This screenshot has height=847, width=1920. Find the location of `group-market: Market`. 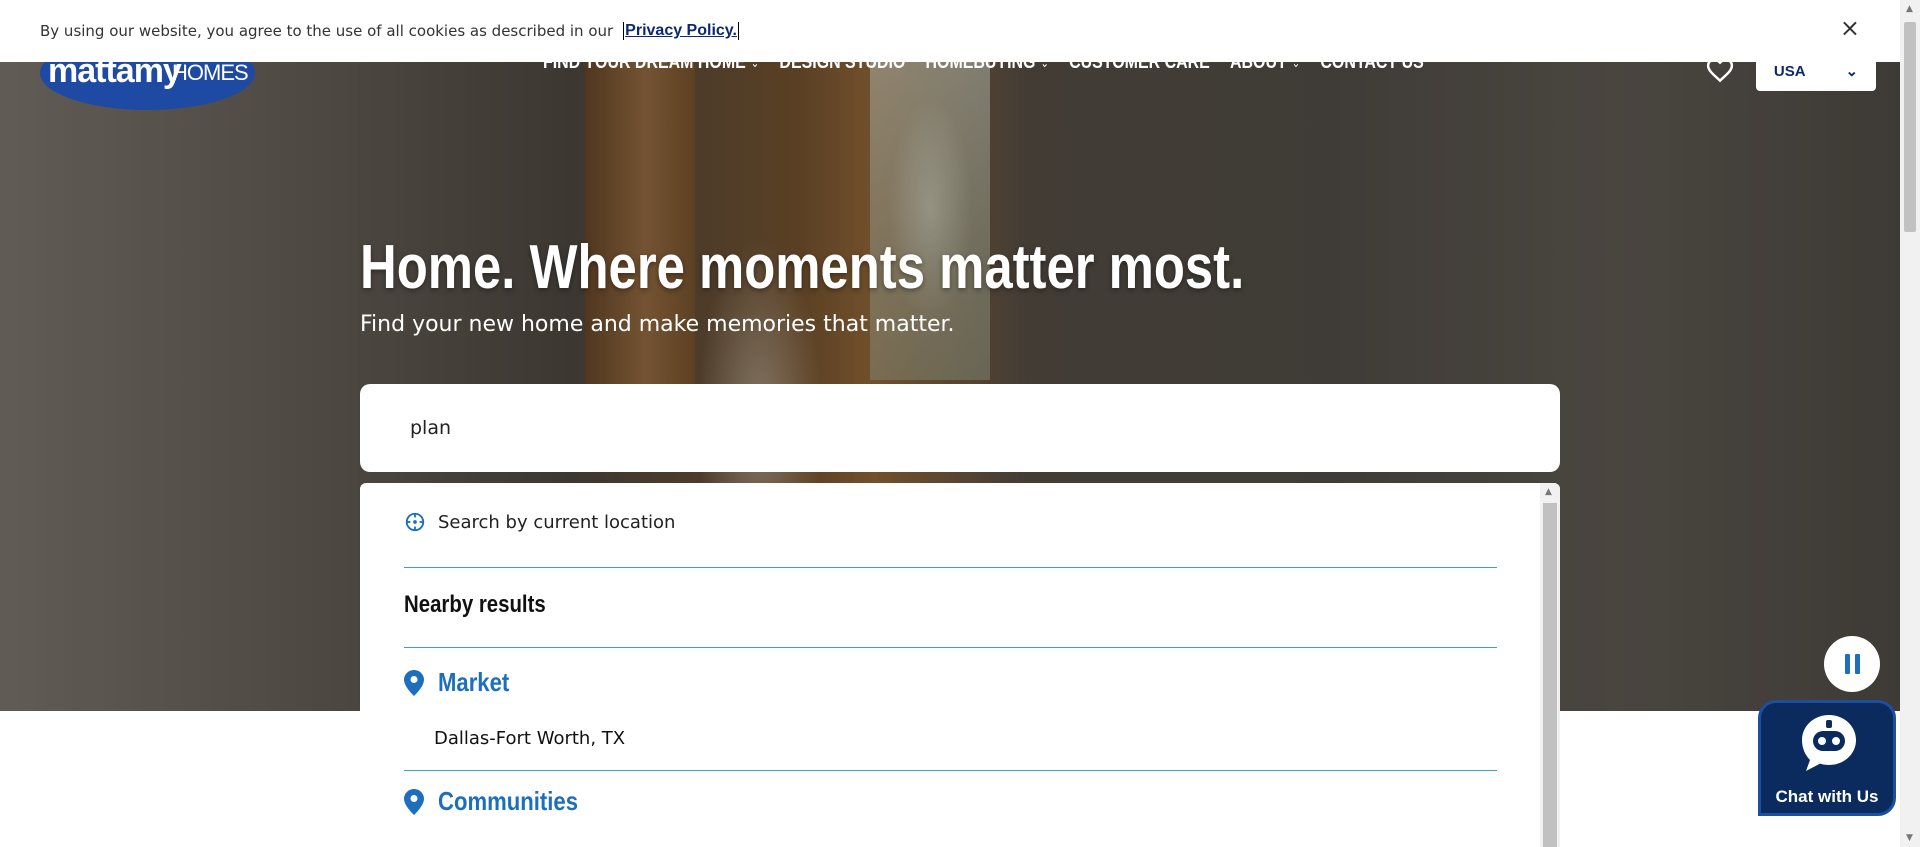

group-market: Market is located at coordinates (463, 682).